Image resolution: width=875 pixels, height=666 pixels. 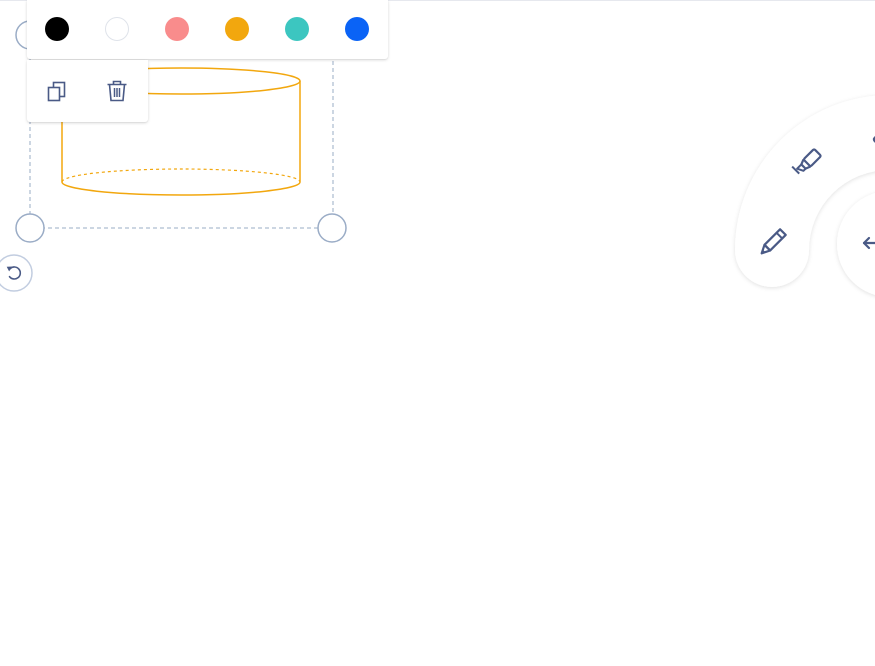 I want to click on swatch-orange, so click(x=237, y=29).